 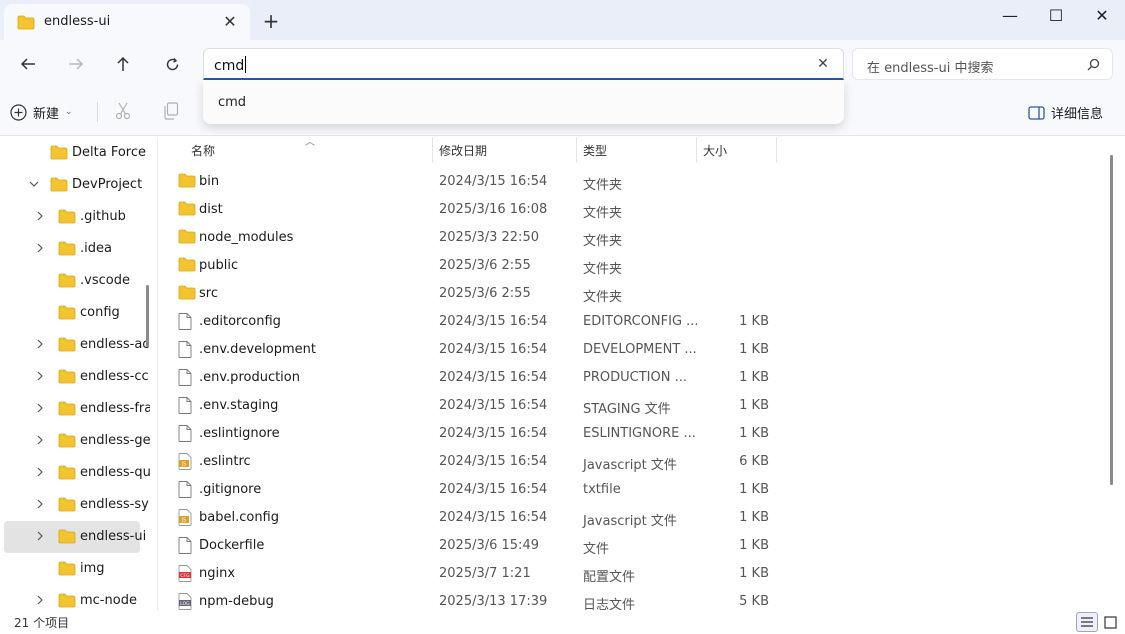 What do you see at coordinates (107, 184) in the screenshot?
I see `sidebar-item-label: DevProject` at bounding box center [107, 184].